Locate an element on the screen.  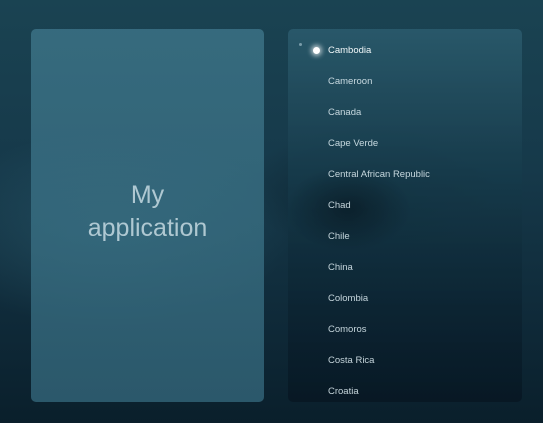
list-item-country: Croatia is located at coordinates (405, 389).